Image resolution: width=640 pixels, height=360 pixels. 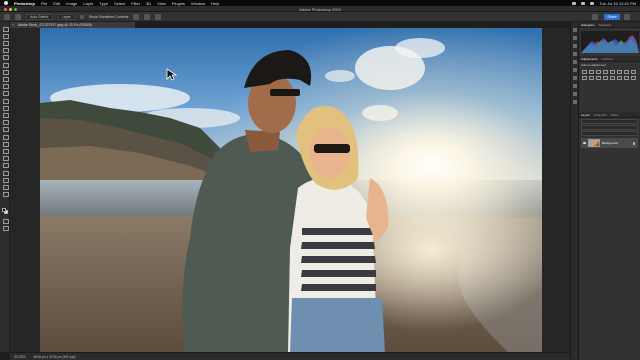 I want to click on brightness-icon, so click(x=584, y=72).